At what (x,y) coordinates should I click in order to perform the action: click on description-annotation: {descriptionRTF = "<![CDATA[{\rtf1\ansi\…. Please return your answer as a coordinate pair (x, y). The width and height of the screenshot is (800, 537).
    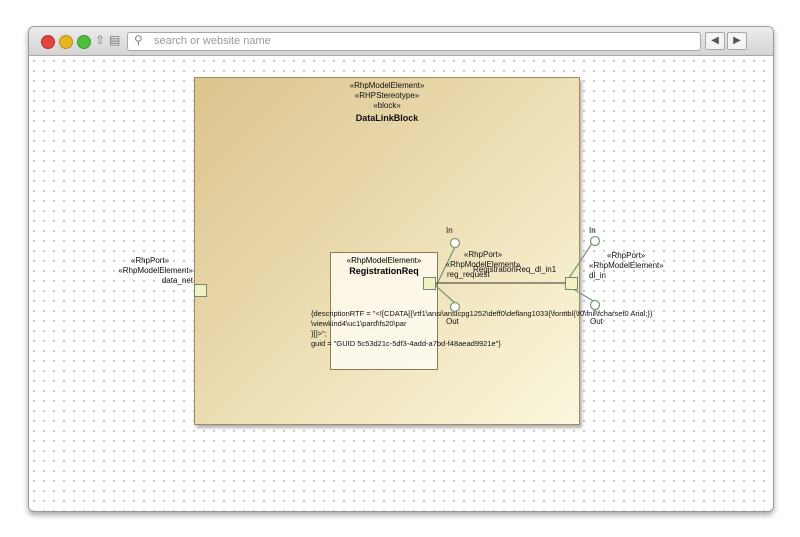
    Looking at the image, I should click on (482, 329).